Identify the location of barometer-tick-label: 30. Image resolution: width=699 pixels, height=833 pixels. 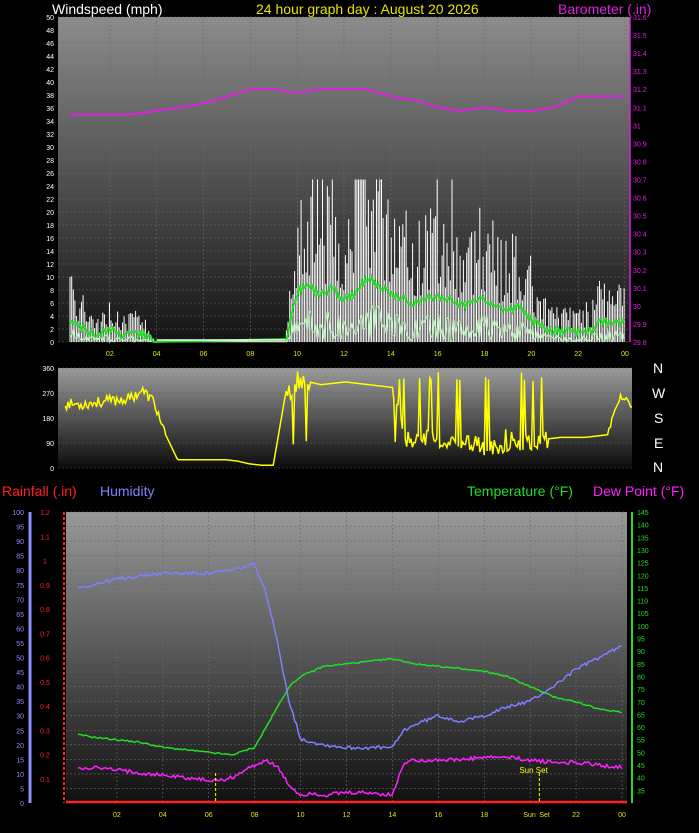
(637, 307).